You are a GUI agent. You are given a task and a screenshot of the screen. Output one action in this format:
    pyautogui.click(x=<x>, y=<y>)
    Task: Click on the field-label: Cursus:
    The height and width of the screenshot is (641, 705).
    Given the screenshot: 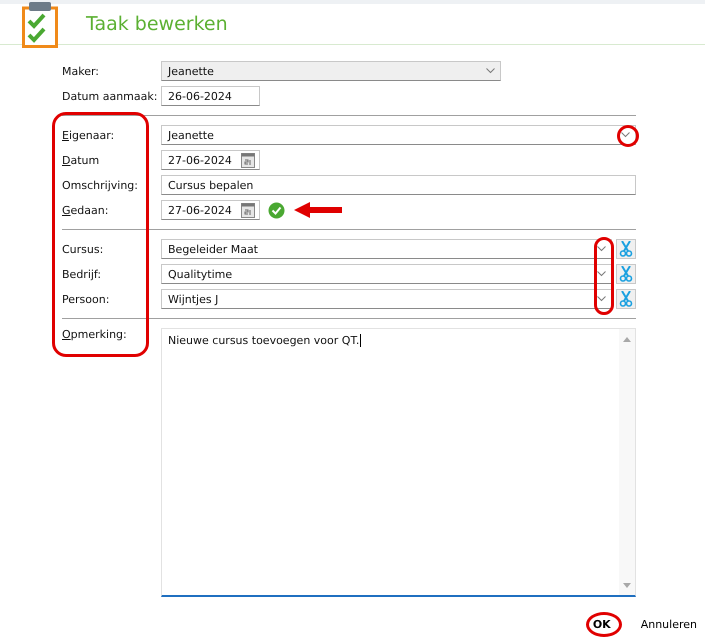 What is the action you would take?
    pyautogui.click(x=83, y=249)
    